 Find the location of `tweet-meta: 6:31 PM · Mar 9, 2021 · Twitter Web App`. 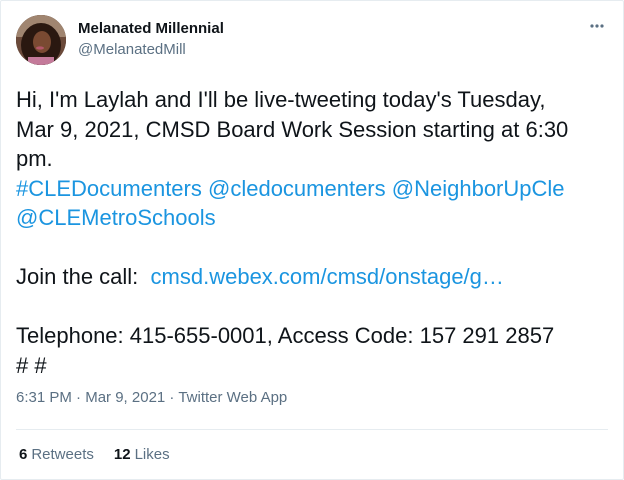

tweet-meta: 6:31 PM · Mar 9, 2021 · Twitter Web App is located at coordinates (151, 398).